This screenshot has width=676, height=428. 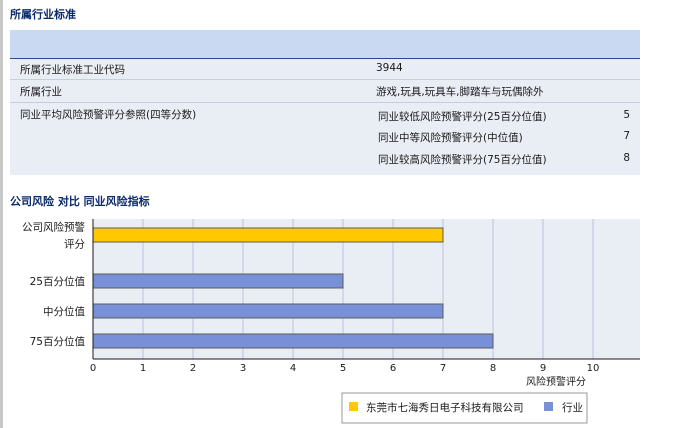 I want to click on x-tick-label: 9, so click(x=543, y=368).